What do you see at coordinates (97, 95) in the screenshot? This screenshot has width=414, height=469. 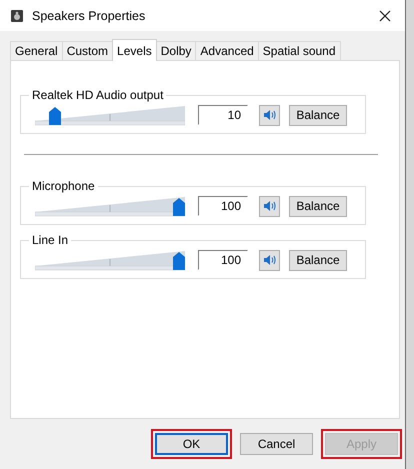 I see `group-label: Realtek HD Audio output` at bounding box center [97, 95].